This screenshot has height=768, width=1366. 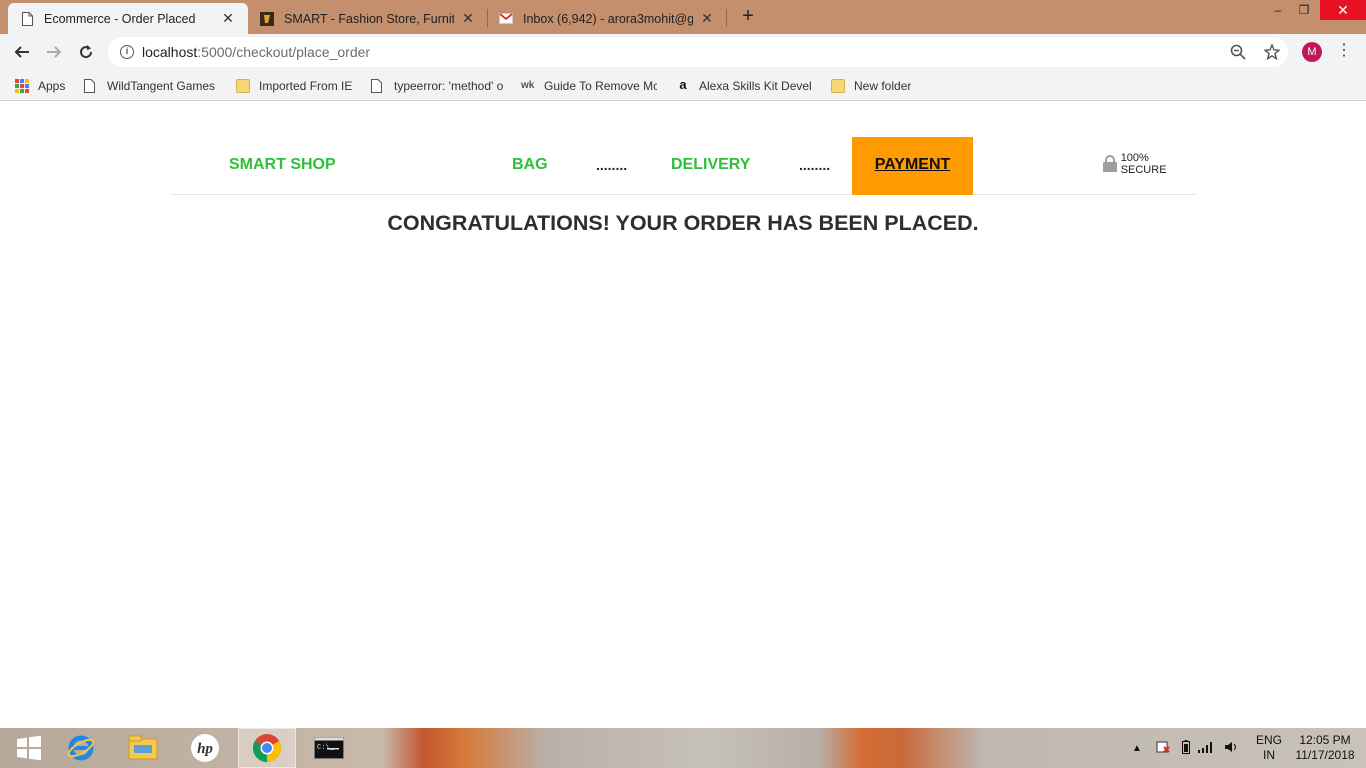 I want to click on url-path: :5000/checkout/place_order, so click(x=284, y=52).